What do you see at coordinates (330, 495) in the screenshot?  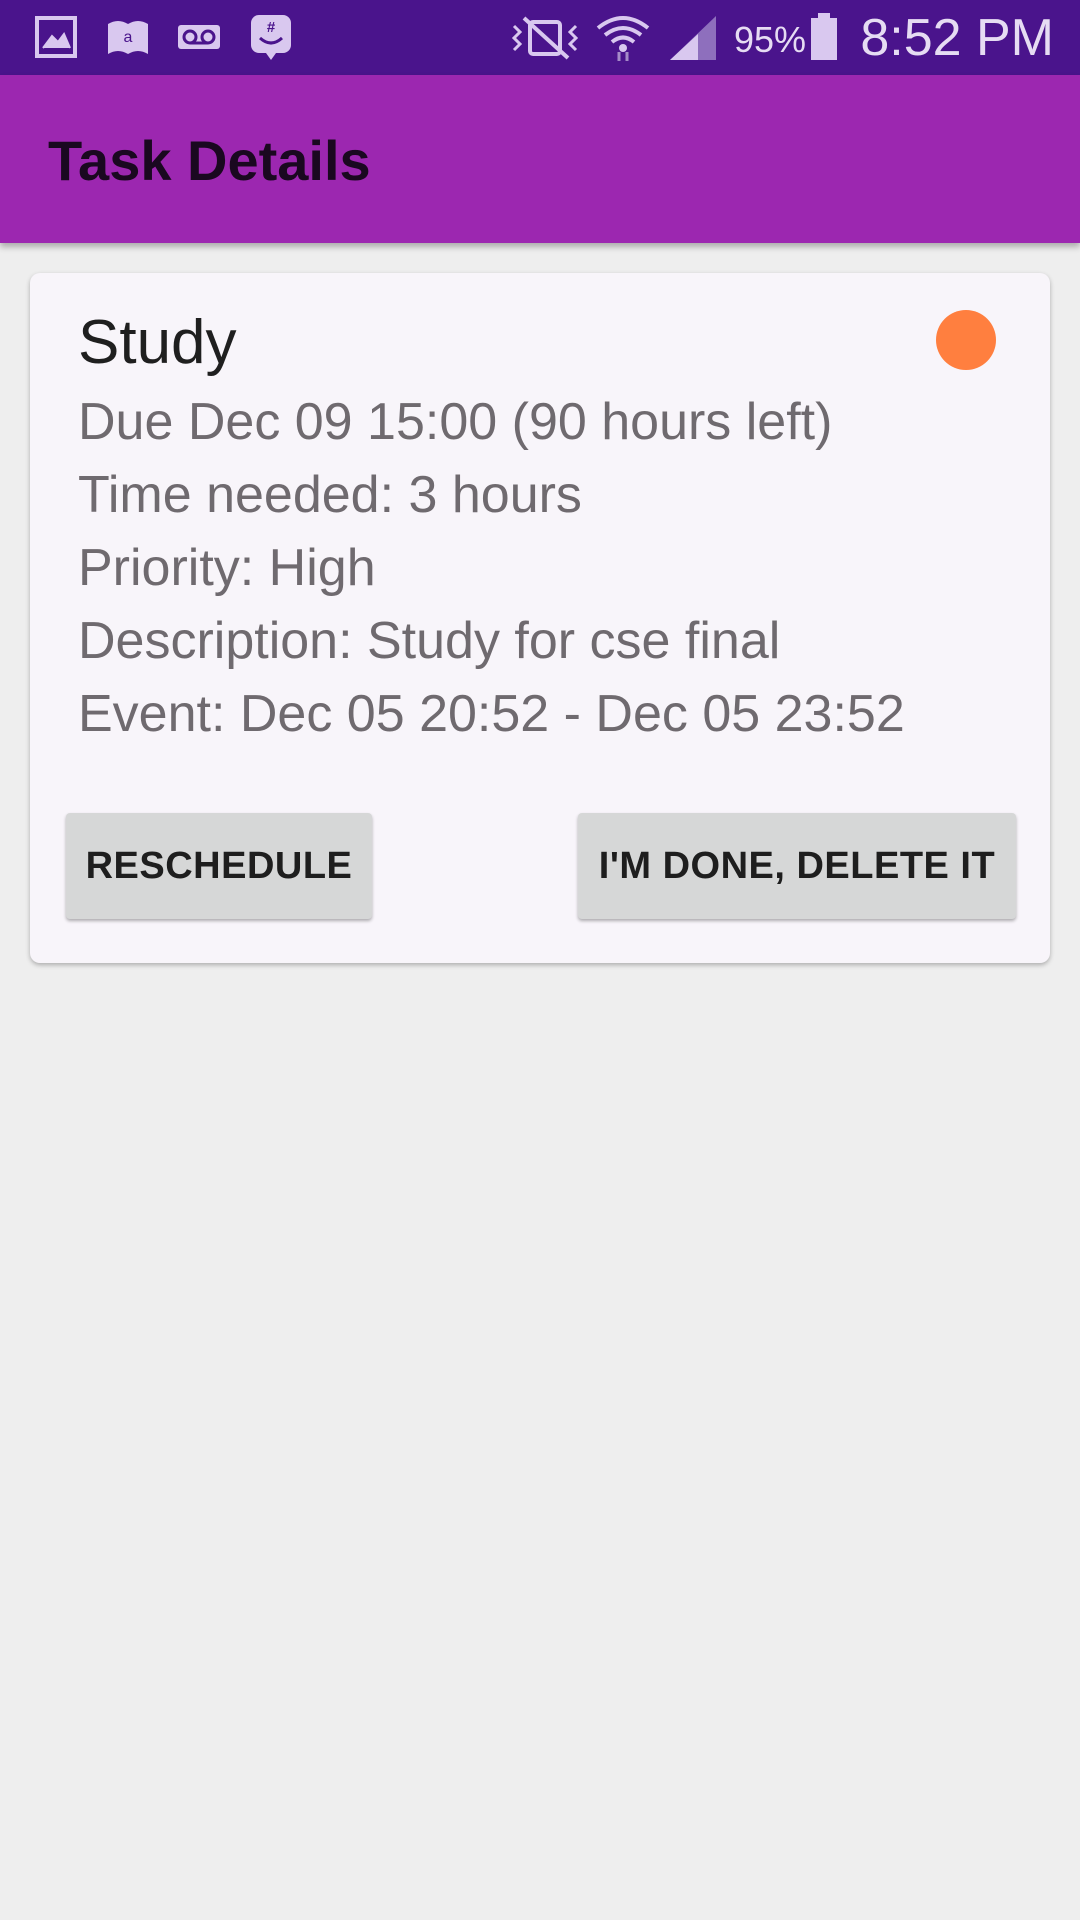 I see `task-time-needed: Time needed: 3 hours` at bounding box center [330, 495].